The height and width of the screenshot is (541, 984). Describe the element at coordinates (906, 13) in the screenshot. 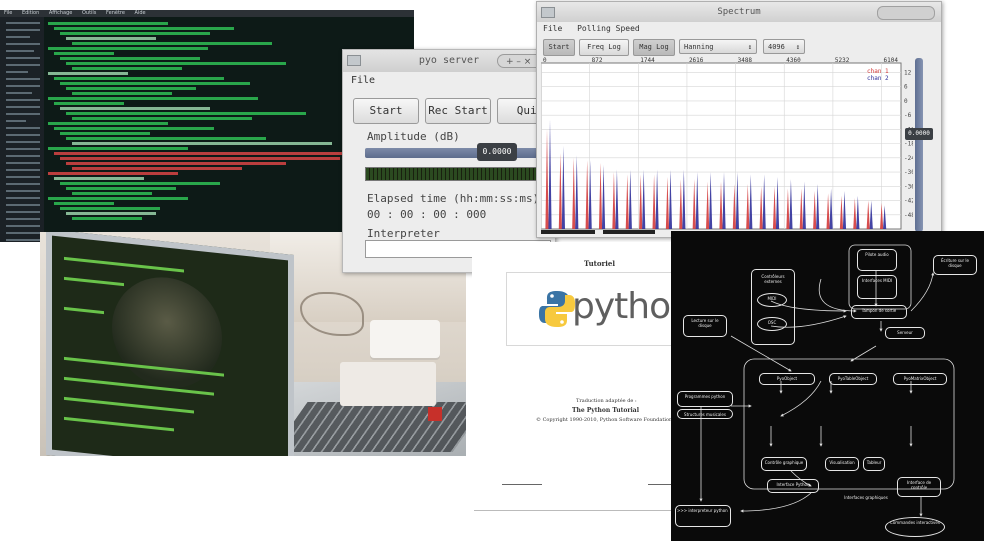

I see `window-controls` at that location.